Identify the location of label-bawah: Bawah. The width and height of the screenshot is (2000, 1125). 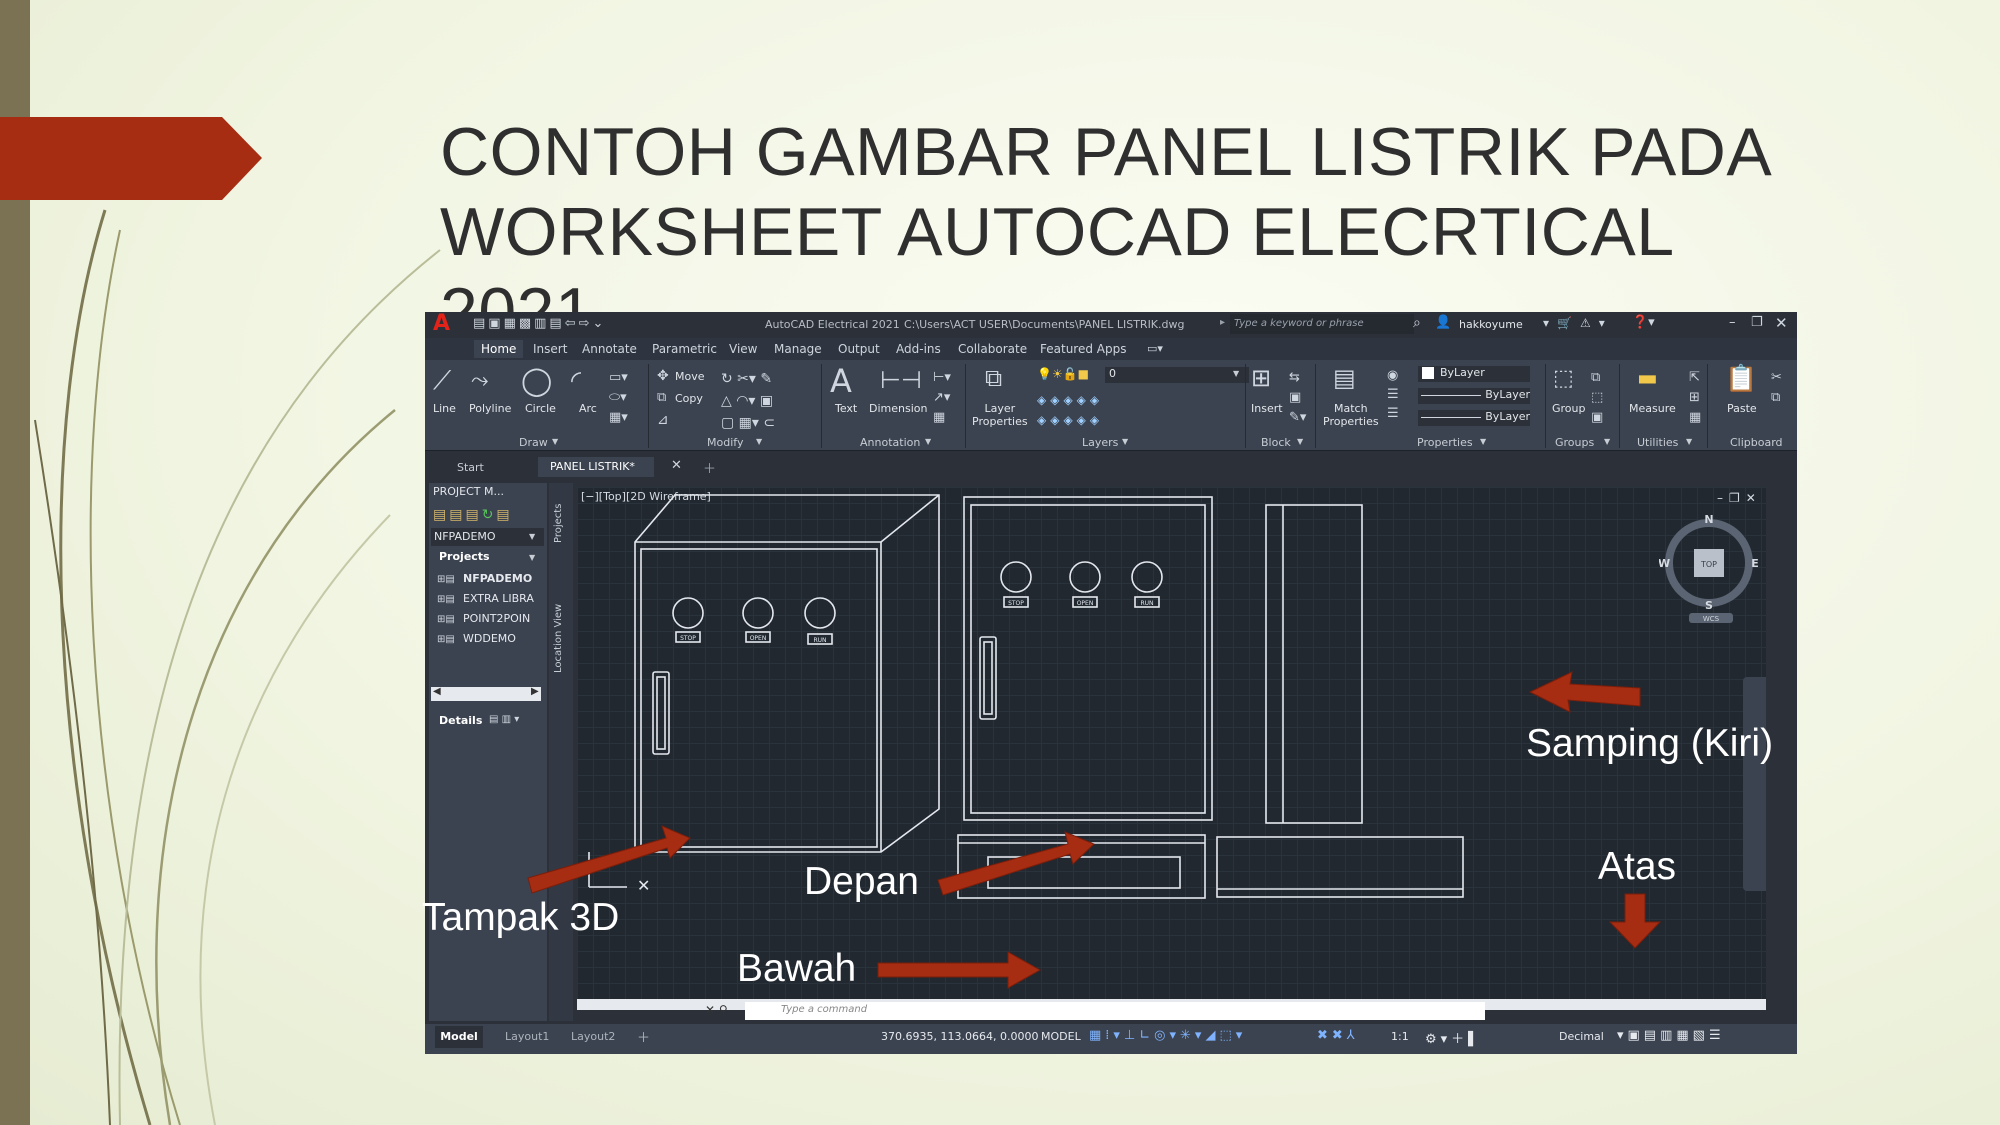
(797, 968).